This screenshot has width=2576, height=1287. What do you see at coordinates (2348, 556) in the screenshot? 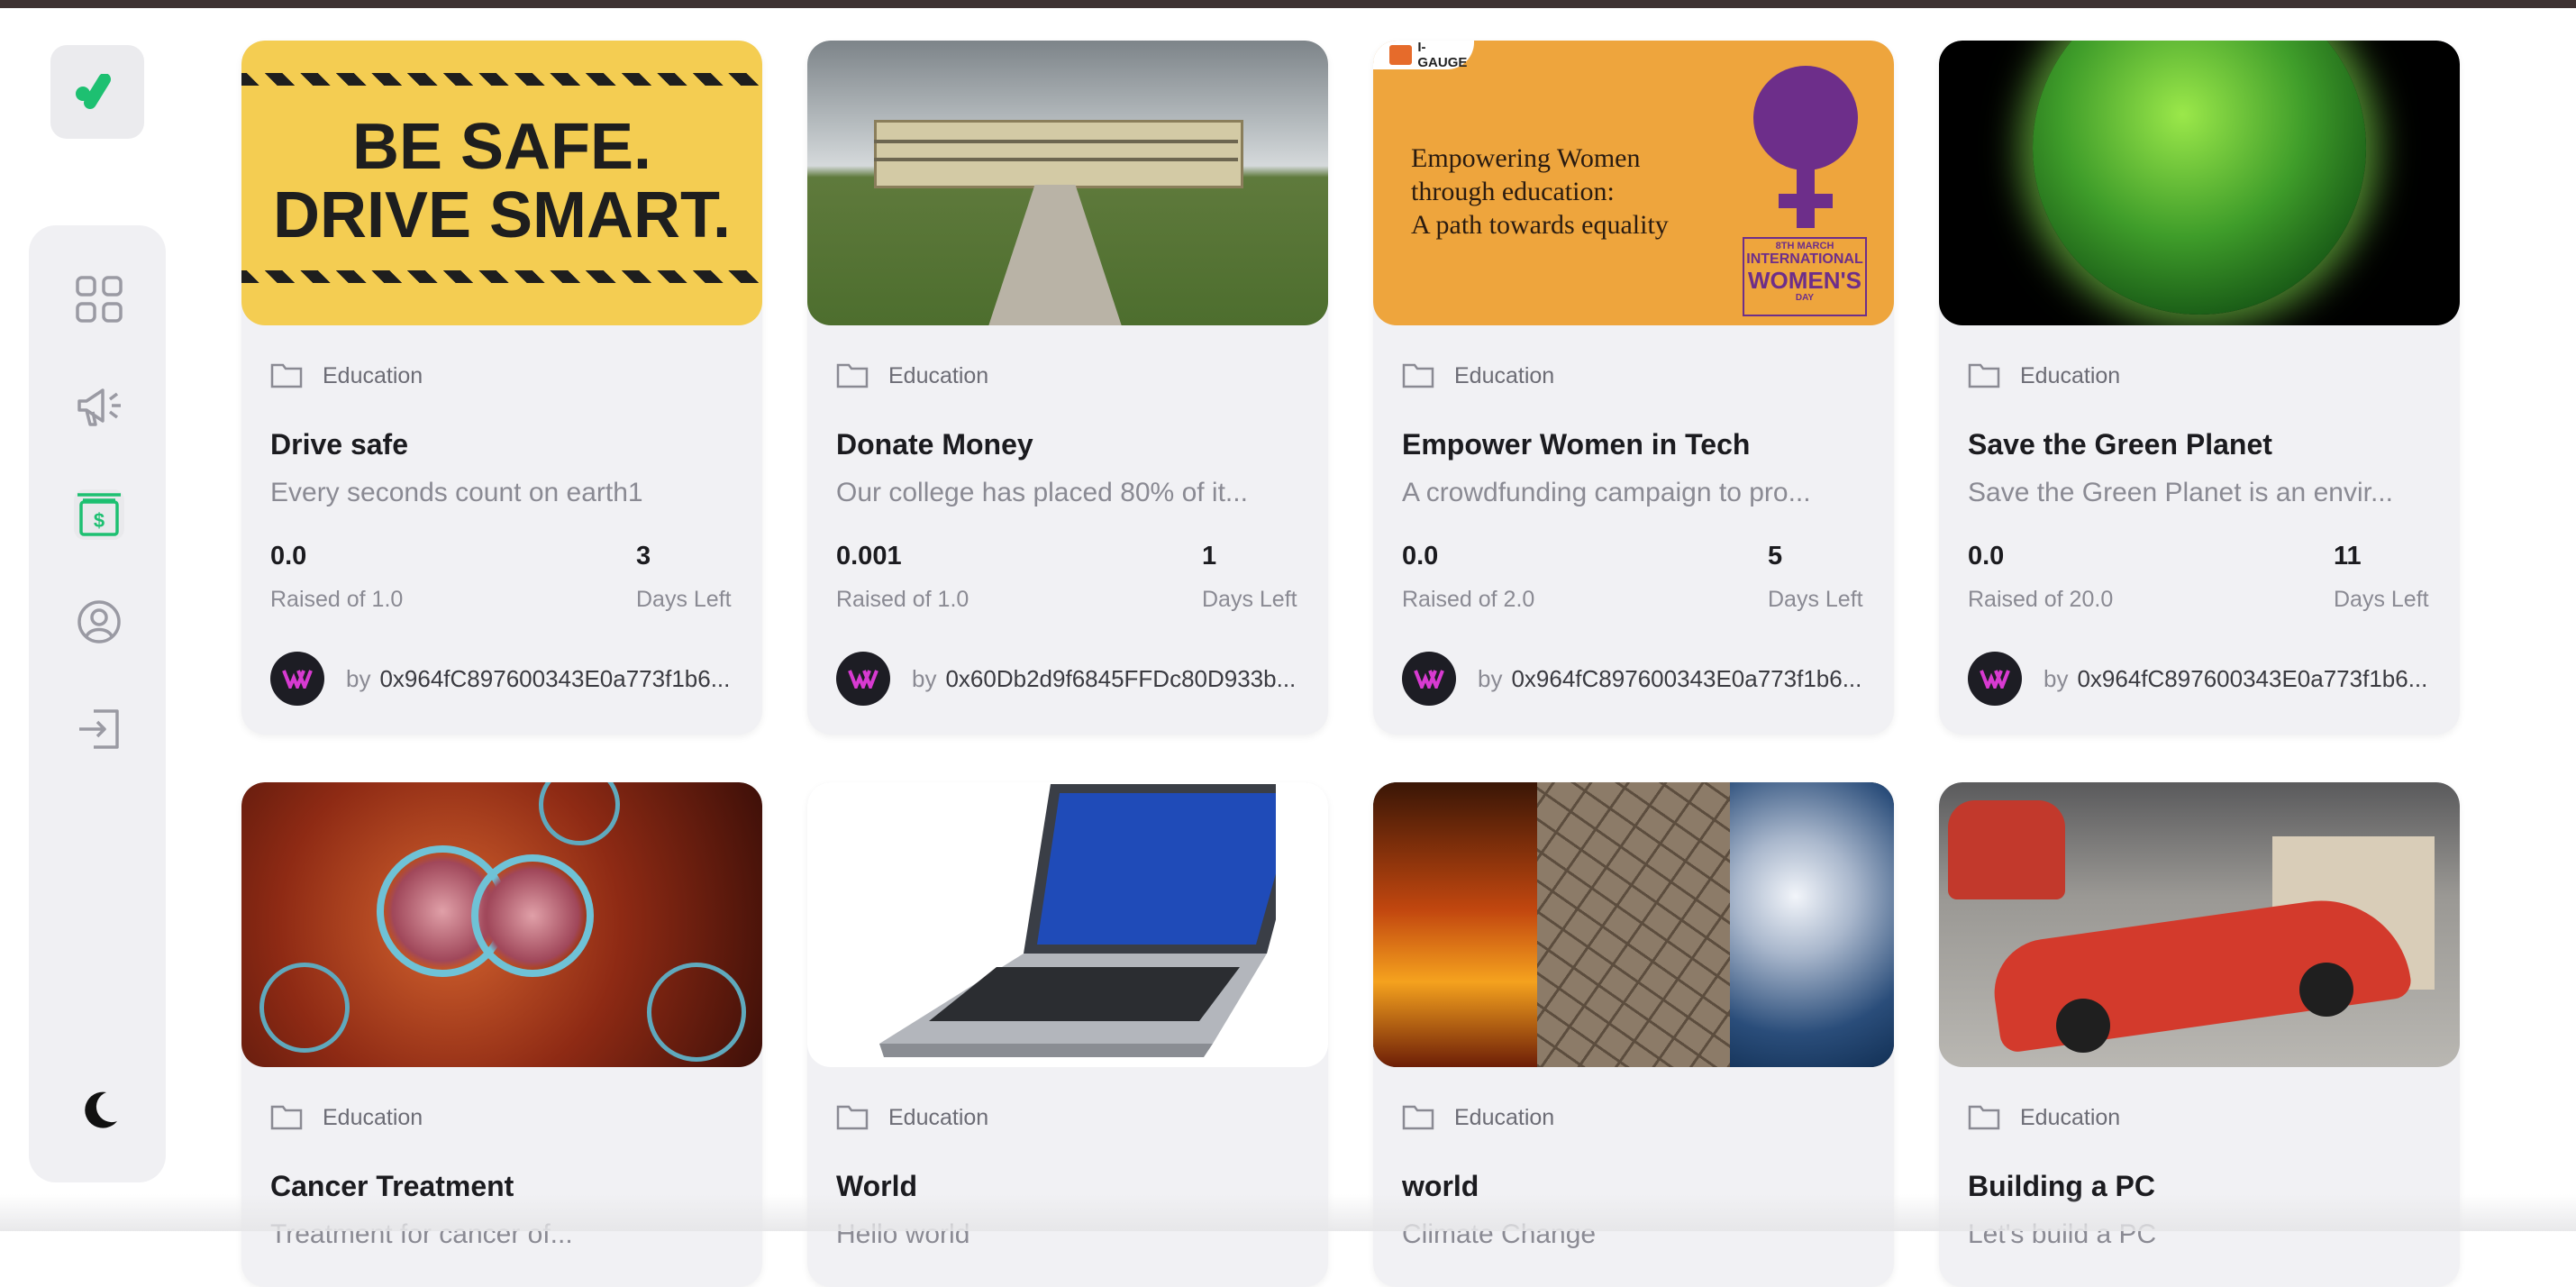
I see `days-left-value: 11` at bounding box center [2348, 556].